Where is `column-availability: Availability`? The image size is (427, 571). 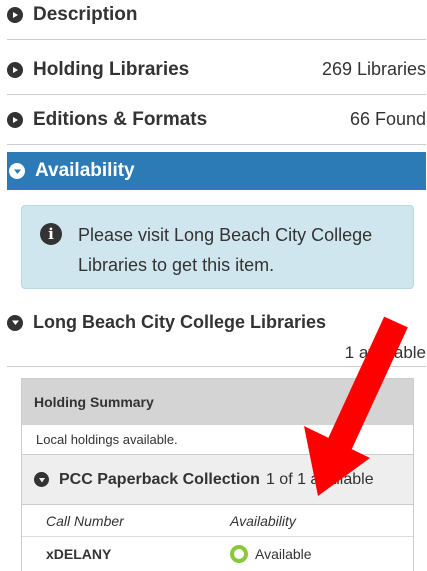
column-availability: Availability is located at coordinates (263, 520).